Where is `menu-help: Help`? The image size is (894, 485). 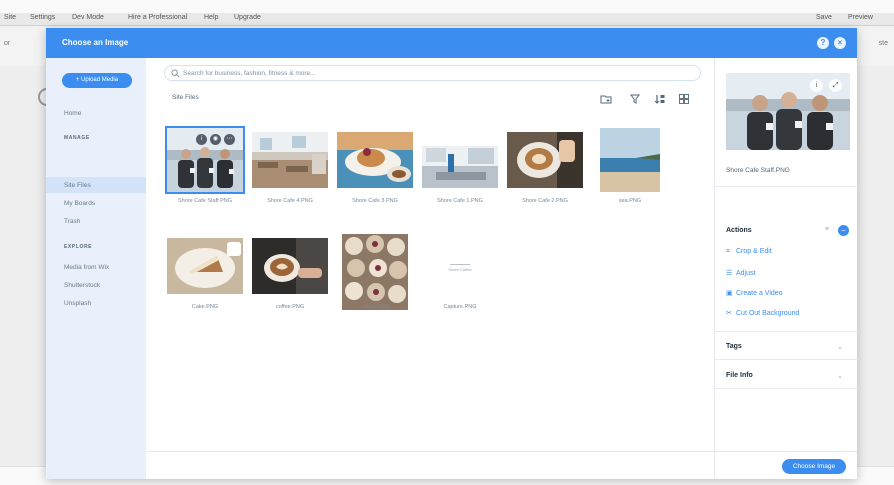
menu-help: Help is located at coordinates (211, 17).